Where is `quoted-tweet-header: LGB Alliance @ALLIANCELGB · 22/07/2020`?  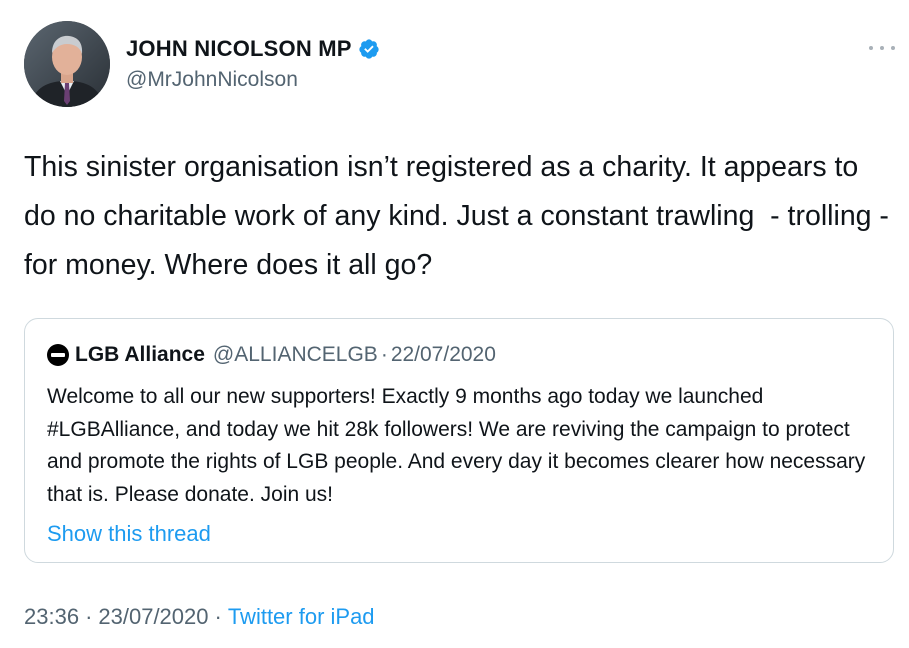 quoted-tweet-header: LGB Alliance @ALLIANCELGB · 22/07/2020 is located at coordinates (271, 355).